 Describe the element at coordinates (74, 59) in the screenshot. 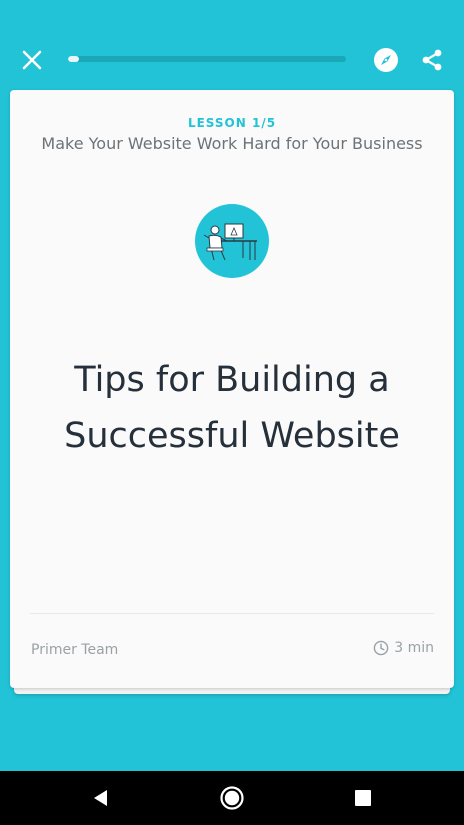

I see `lesson-progress-fill` at that location.